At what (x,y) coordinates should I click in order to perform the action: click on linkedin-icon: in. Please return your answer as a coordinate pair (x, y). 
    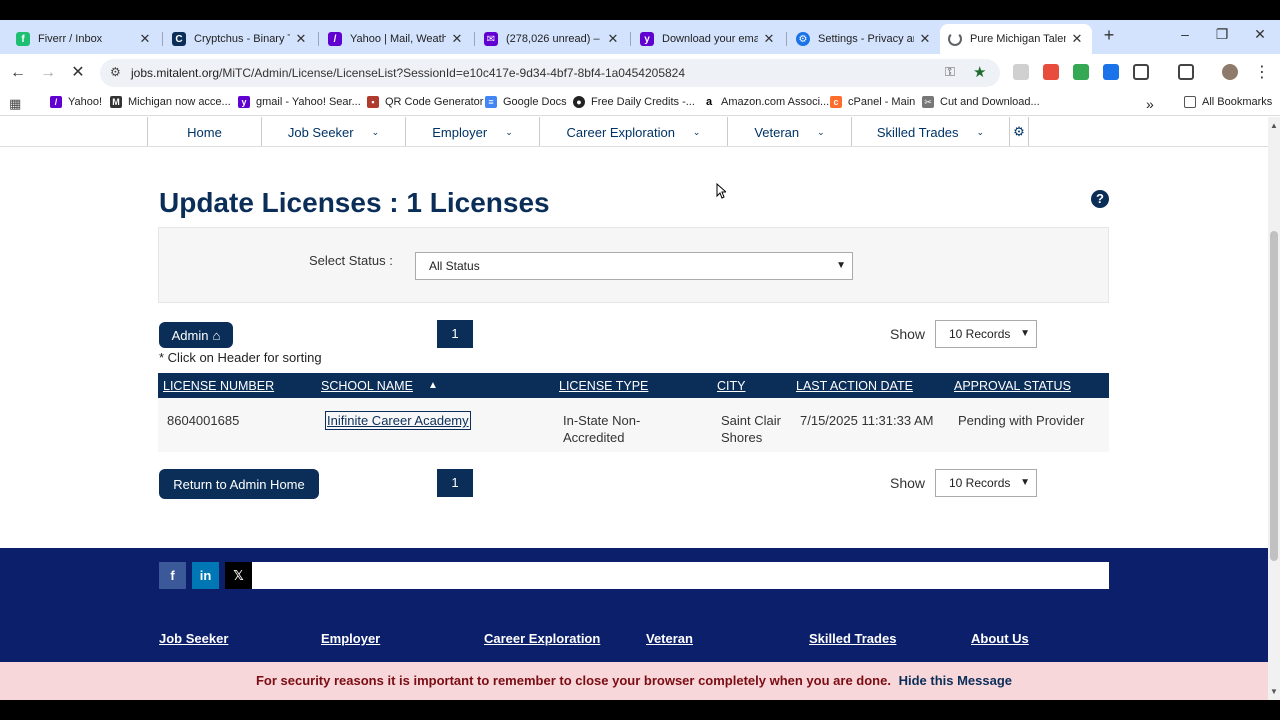
    Looking at the image, I should click on (205, 575).